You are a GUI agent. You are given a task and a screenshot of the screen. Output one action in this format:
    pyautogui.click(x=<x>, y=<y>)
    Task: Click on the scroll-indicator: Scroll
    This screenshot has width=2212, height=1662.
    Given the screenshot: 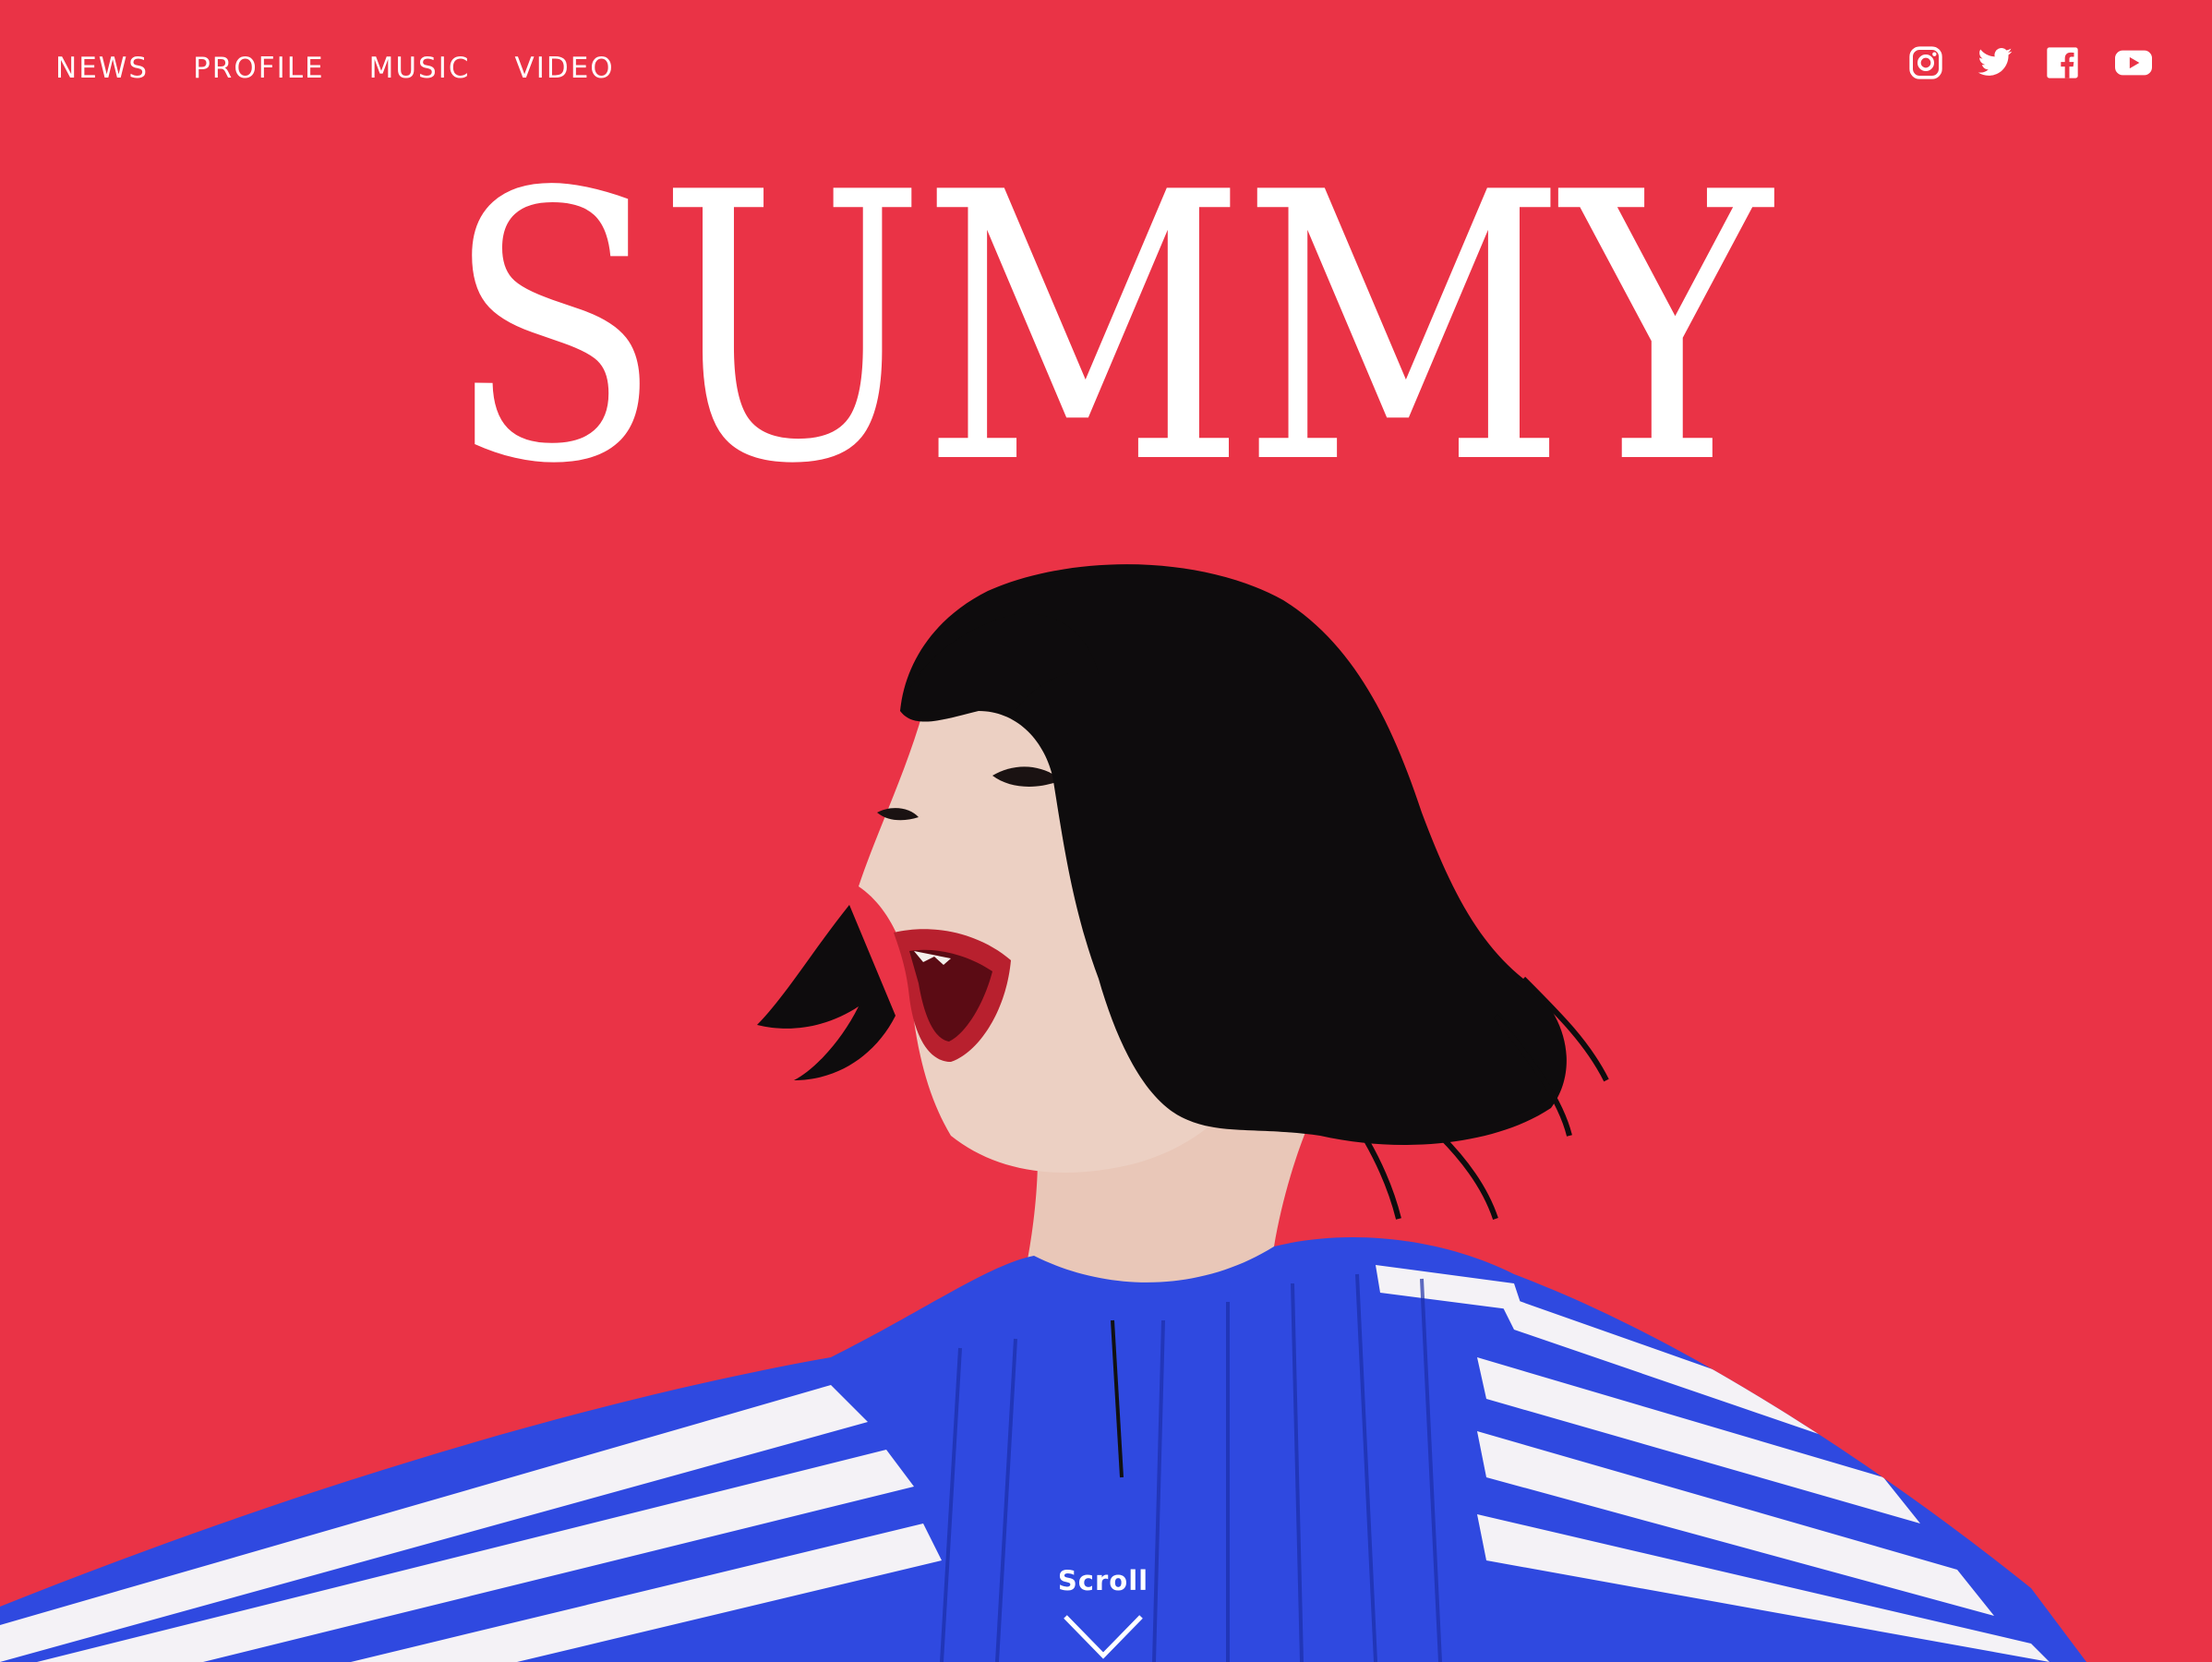 What is the action you would take?
    pyautogui.click(x=1103, y=1612)
    